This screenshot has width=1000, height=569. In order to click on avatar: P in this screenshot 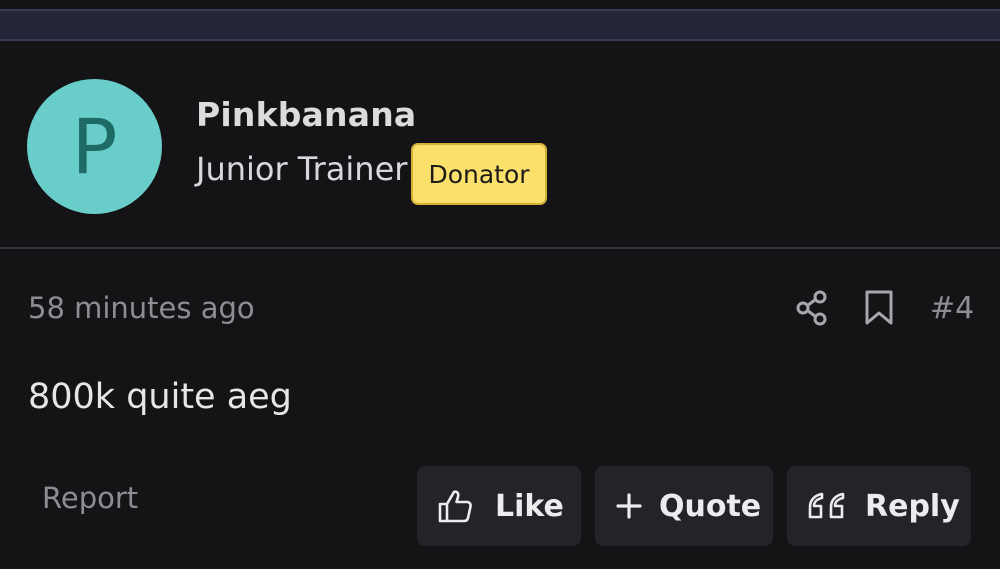, I will do `click(94, 146)`.